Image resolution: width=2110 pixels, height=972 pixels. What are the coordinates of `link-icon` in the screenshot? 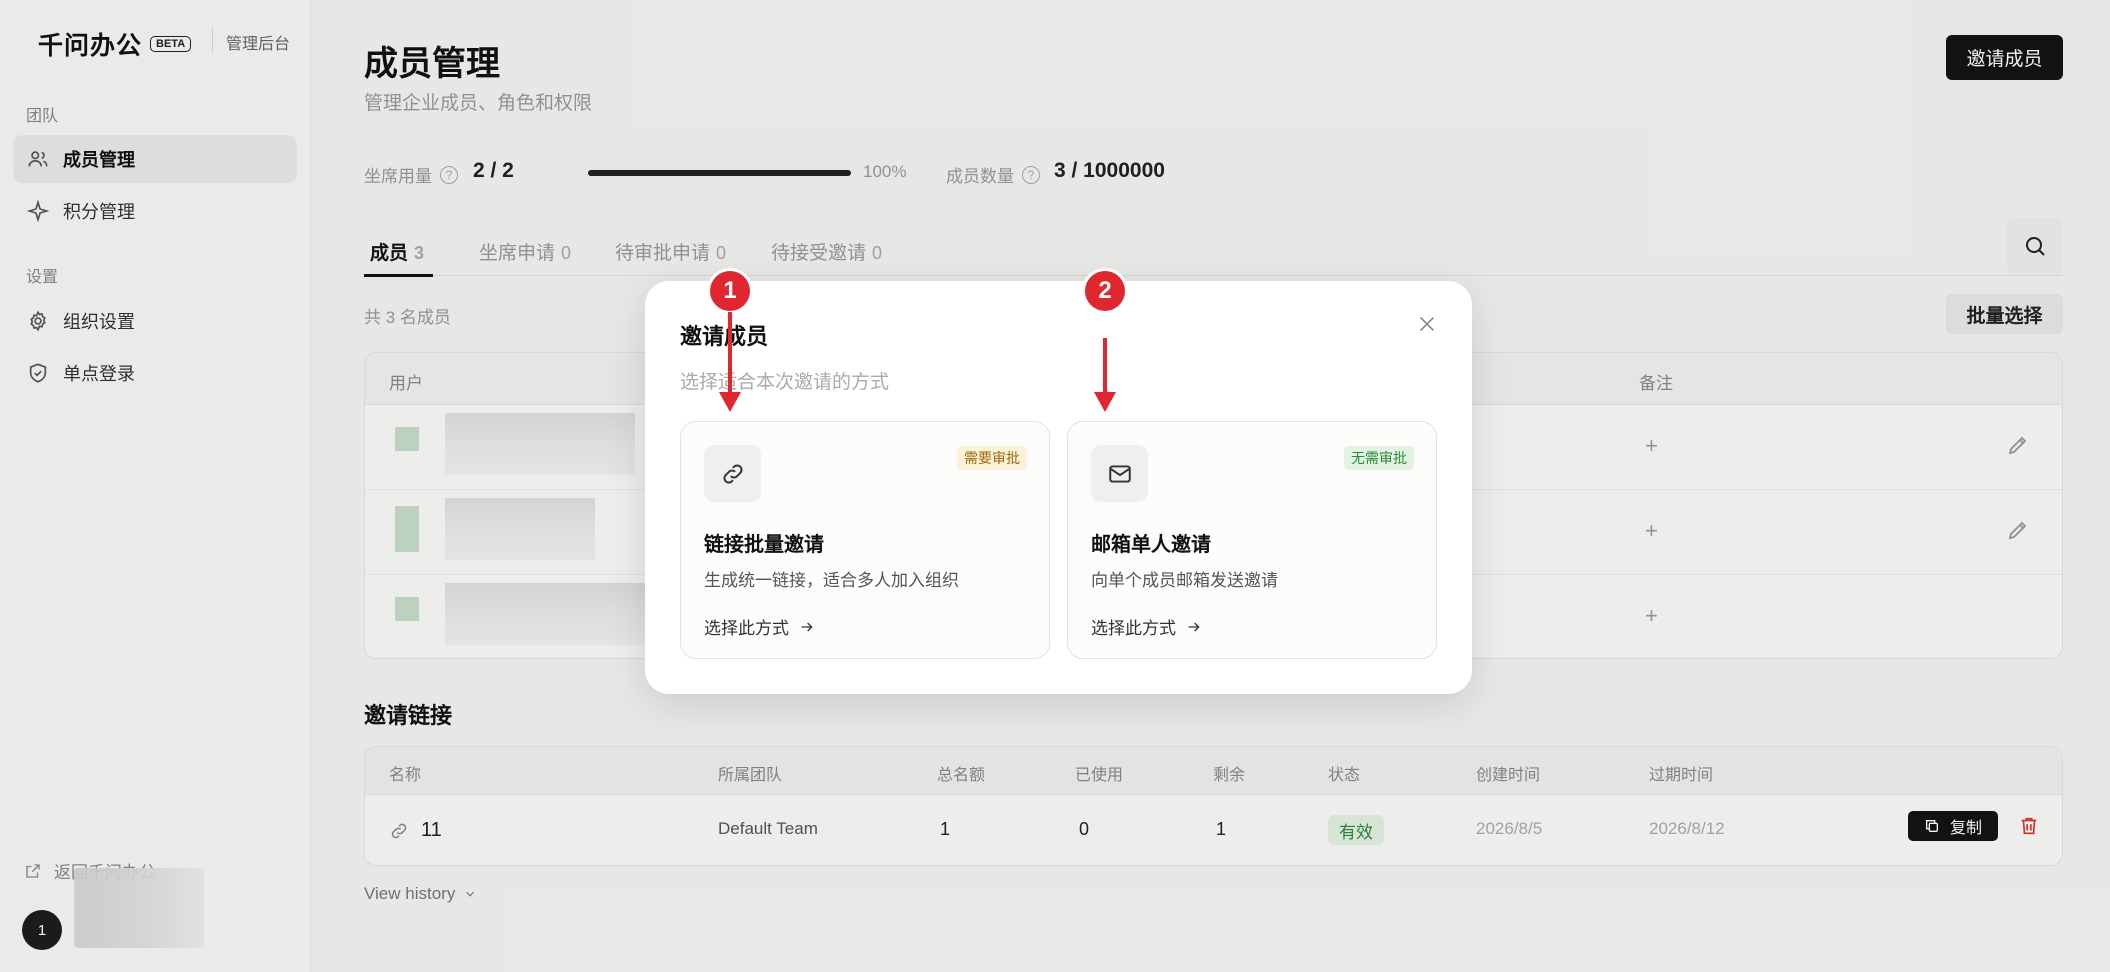 It's located at (732, 473).